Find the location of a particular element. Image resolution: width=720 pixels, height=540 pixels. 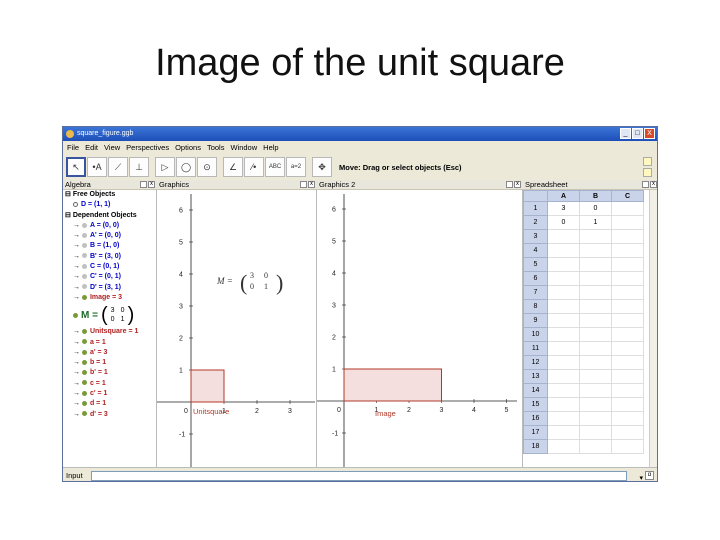

row-header: 5 is located at coordinates (535, 264).